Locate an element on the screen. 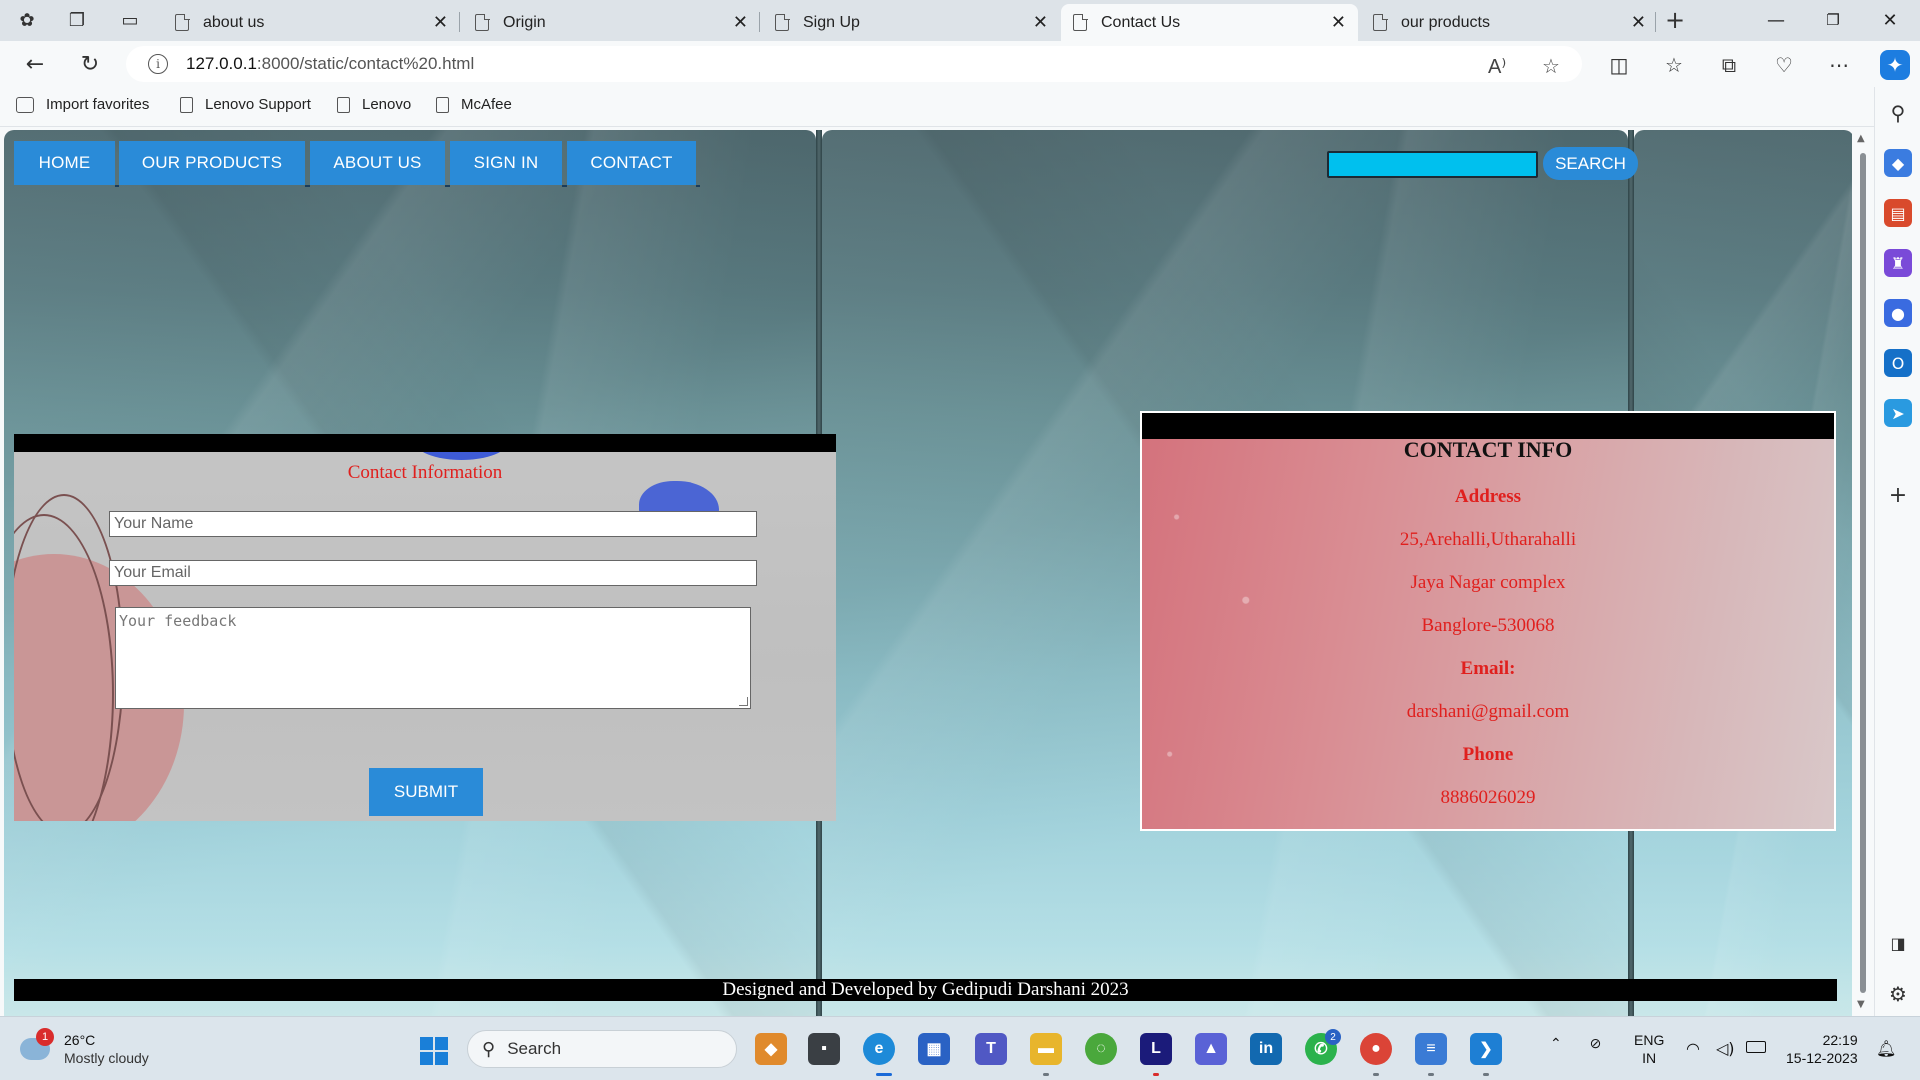 This screenshot has width=1920, height=1080. tab-origin: Origin ✕ is located at coordinates (611, 22).